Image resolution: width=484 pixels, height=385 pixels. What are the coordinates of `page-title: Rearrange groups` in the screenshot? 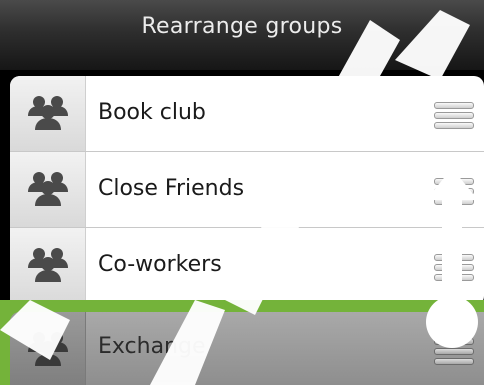 It's located at (242, 26).